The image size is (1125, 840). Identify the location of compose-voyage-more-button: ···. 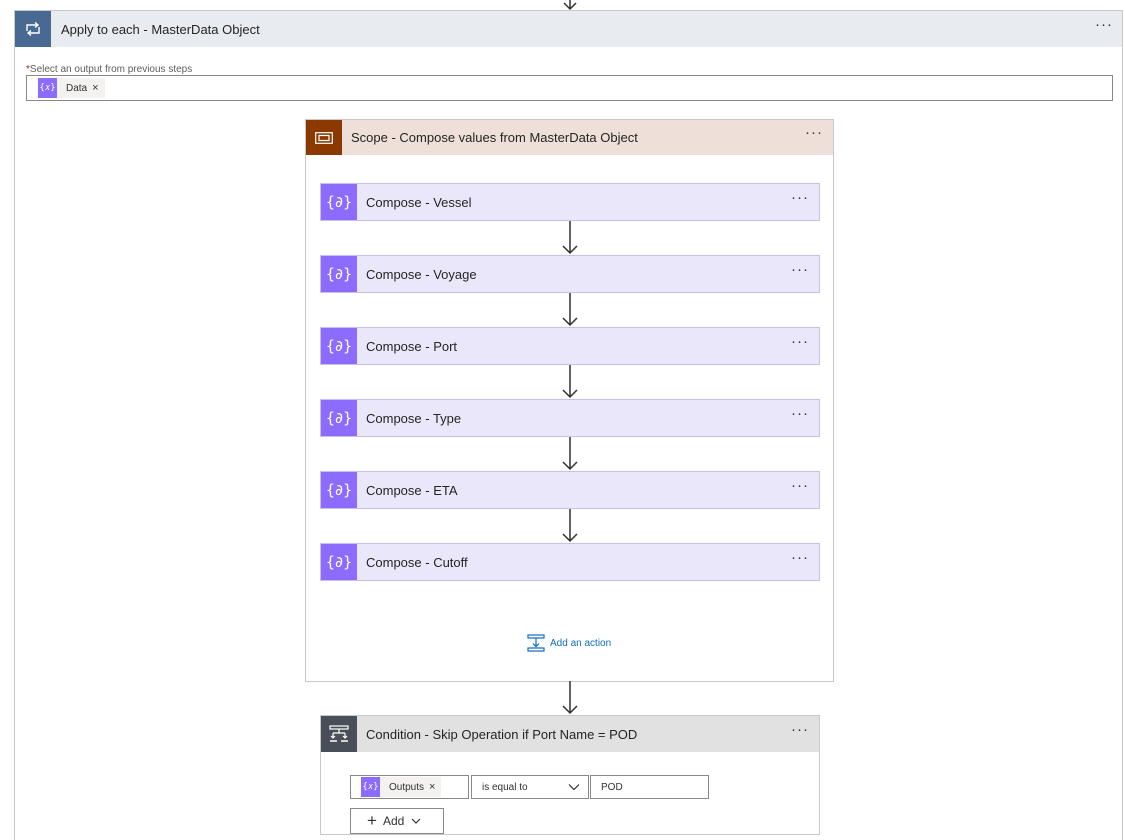
(800, 269).